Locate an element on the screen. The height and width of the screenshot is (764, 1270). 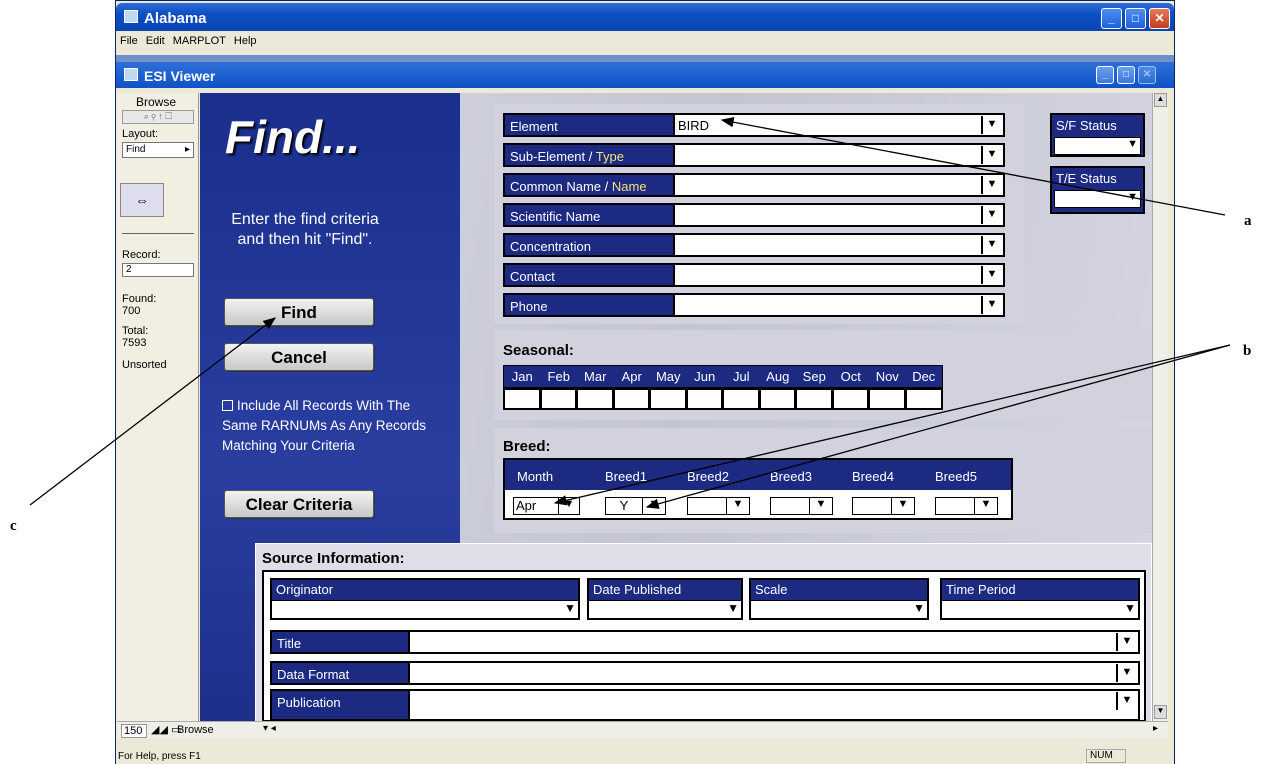
arrow-b1 is located at coordinates (892, 425).